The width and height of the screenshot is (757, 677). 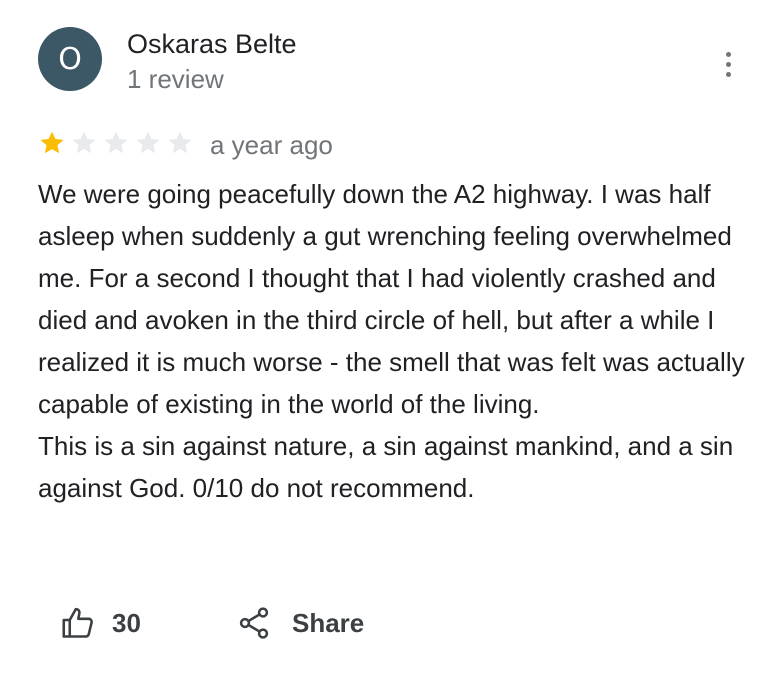 I want to click on like-count: 30, so click(x=126, y=622).